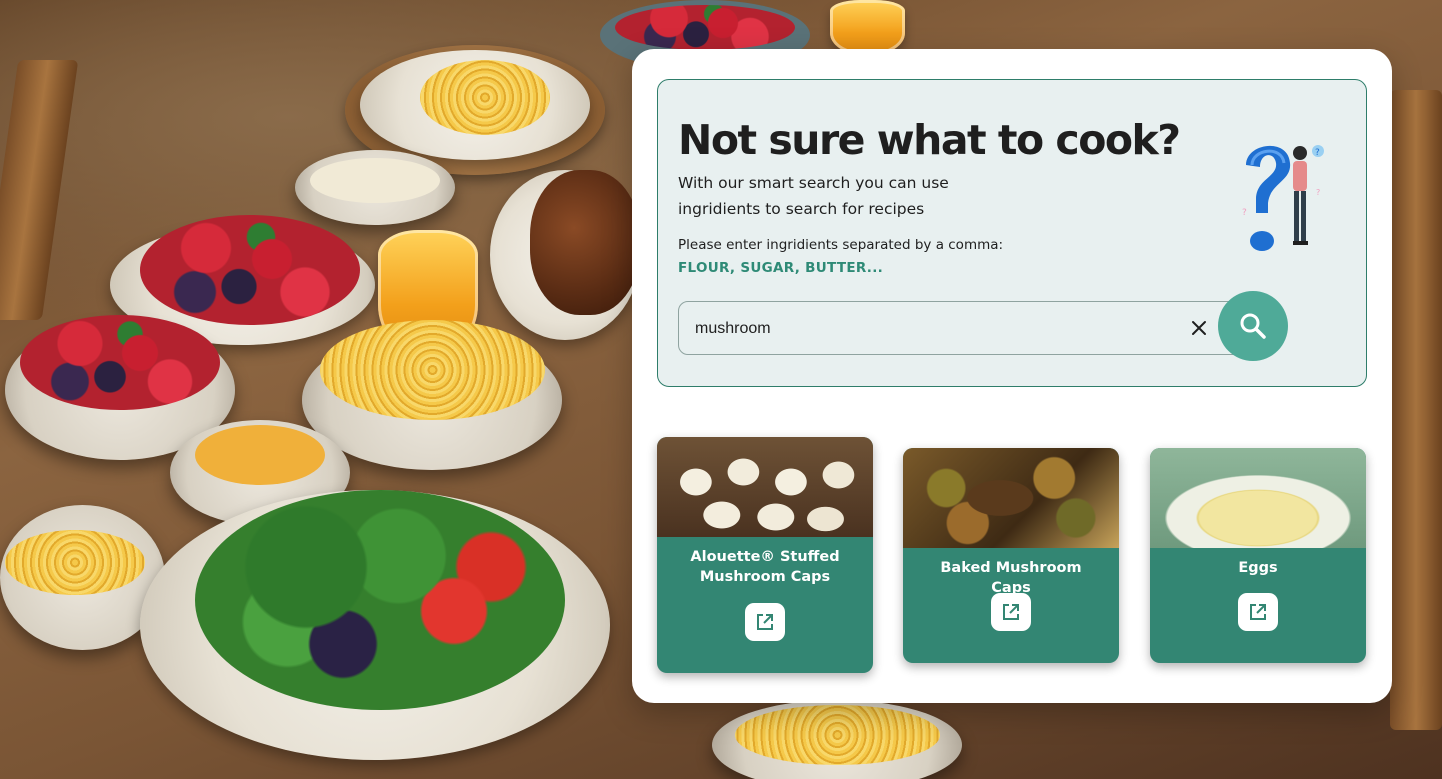 The height and width of the screenshot is (779, 1442). What do you see at coordinates (705, 27) in the screenshot?
I see `berries-top` at bounding box center [705, 27].